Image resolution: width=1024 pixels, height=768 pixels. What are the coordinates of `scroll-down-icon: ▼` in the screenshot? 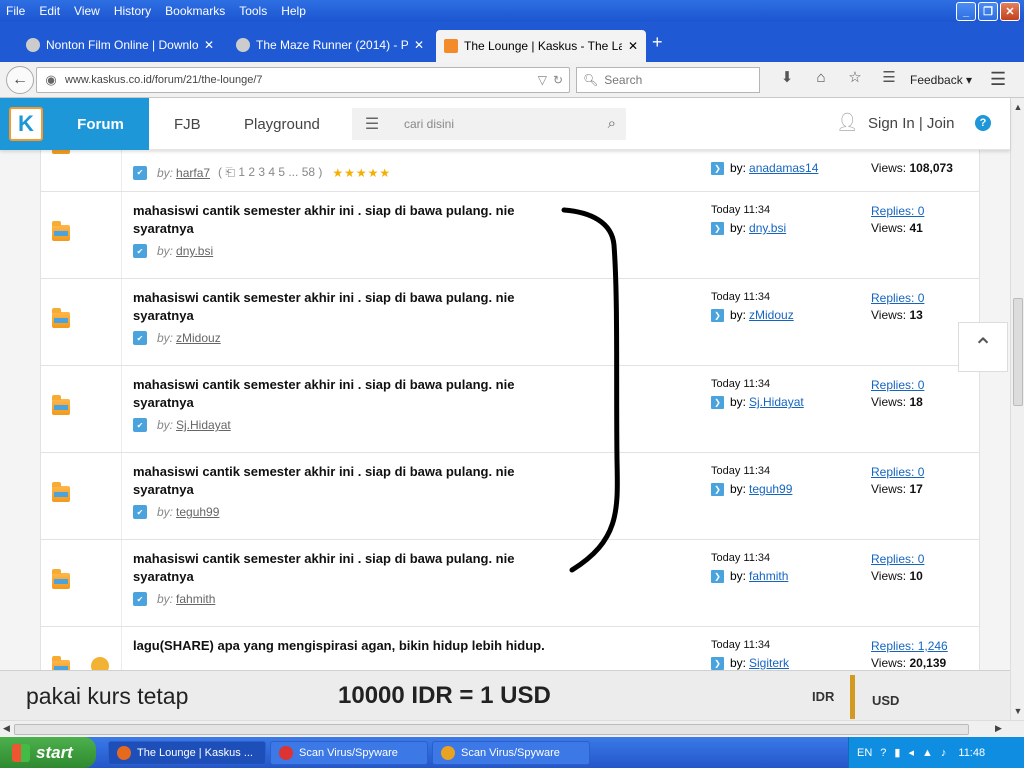 It's located at (1017, 711).